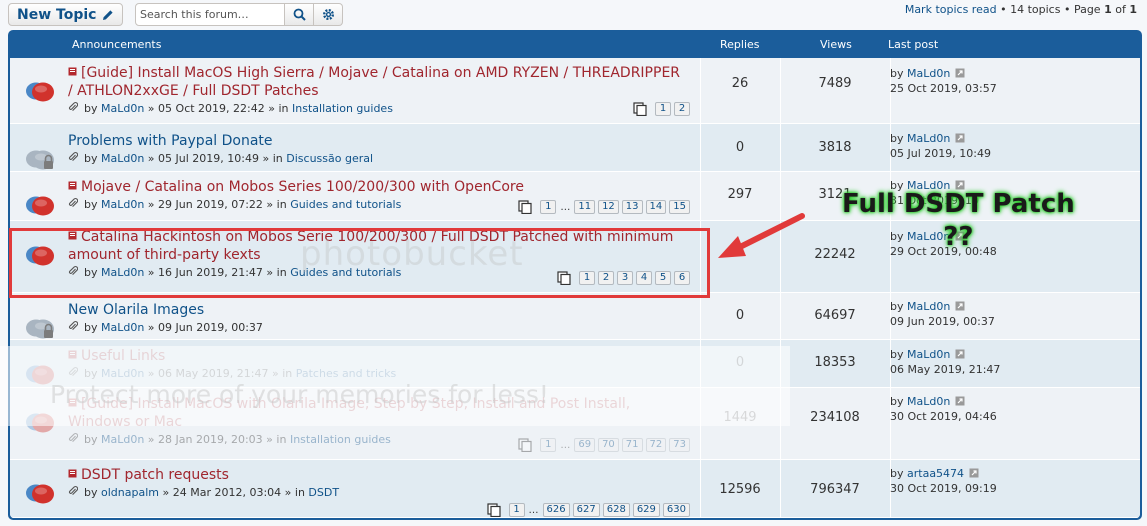  What do you see at coordinates (227, 492) in the screenshot?
I see `topic-date: 24 Mar 2012, 03:04` at bounding box center [227, 492].